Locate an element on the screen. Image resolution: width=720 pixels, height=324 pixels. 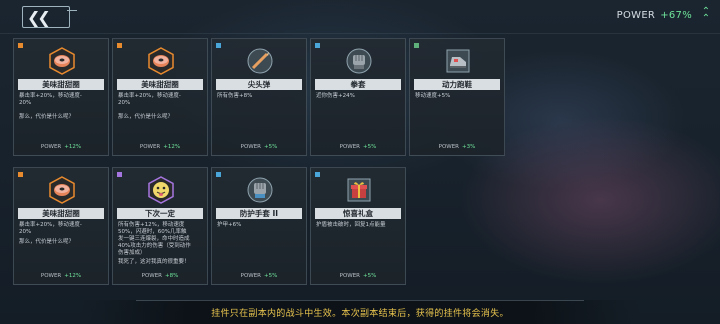
power-shoe-icon is located at coordinates (458, 61).